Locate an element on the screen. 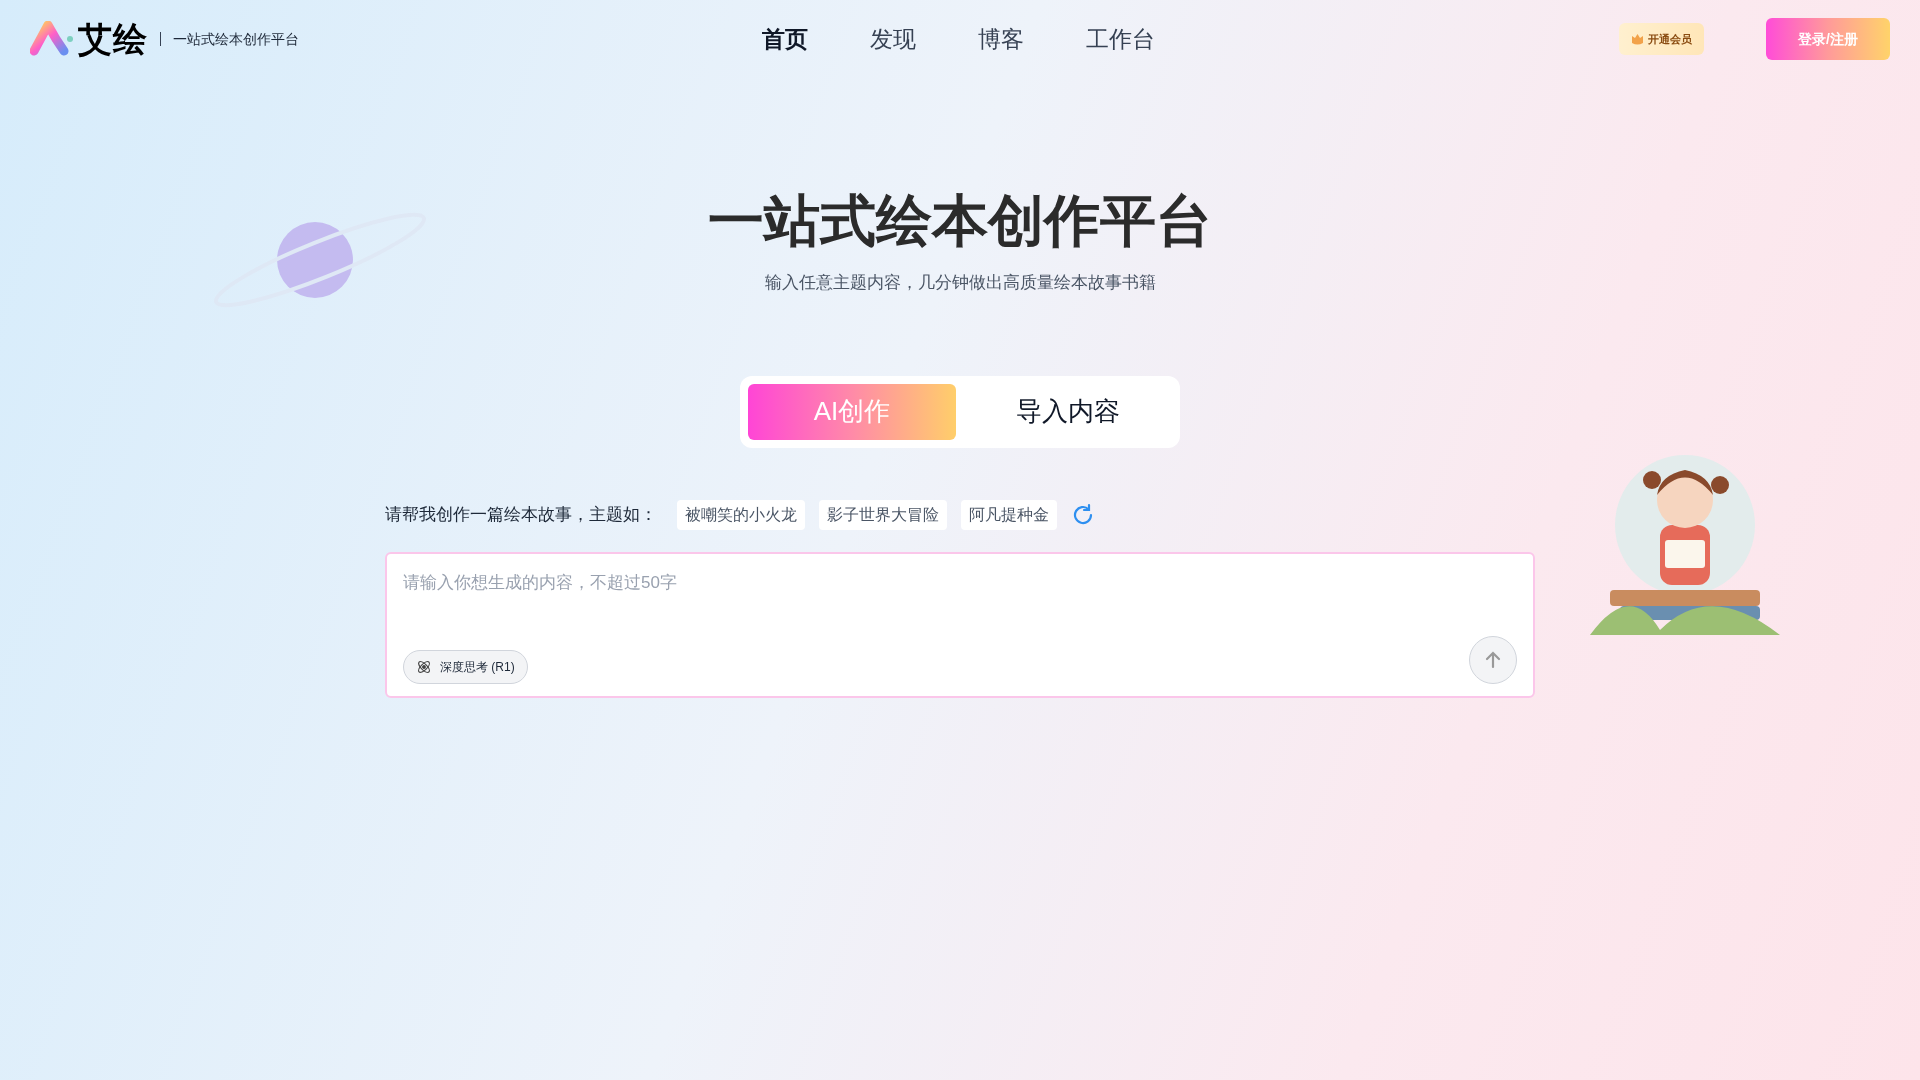 This screenshot has height=1080, width=1920. nav-link: 发现 is located at coordinates (893, 39).